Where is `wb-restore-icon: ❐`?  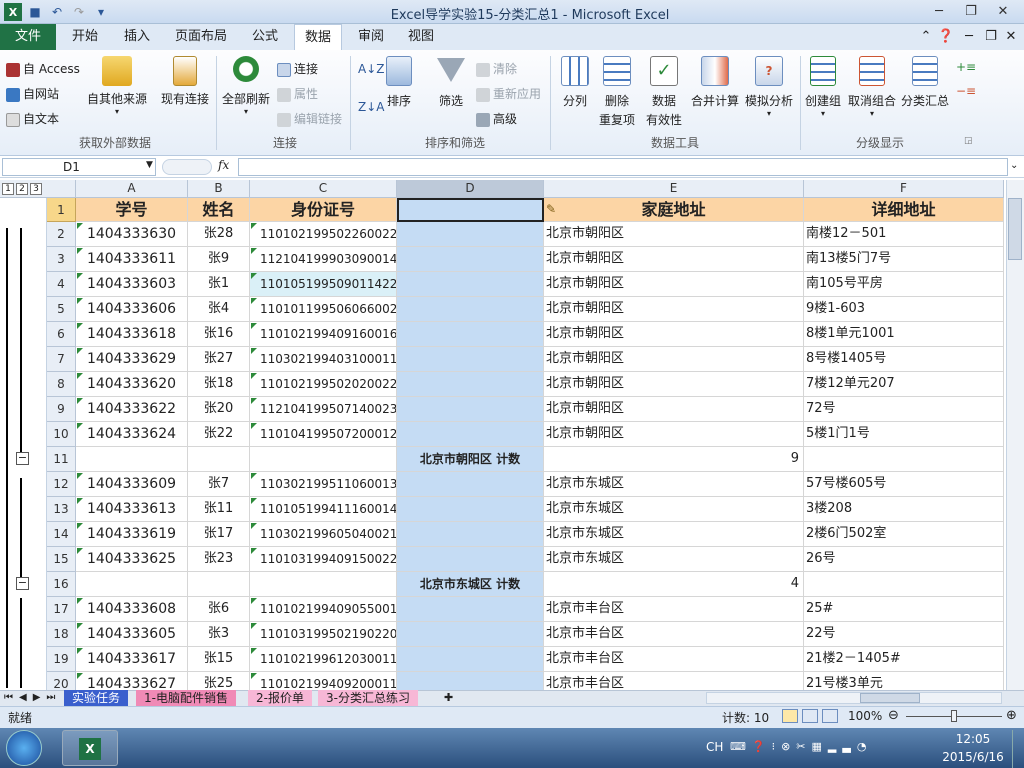
wb-restore-icon: ❐ is located at coordinates (991, 37).